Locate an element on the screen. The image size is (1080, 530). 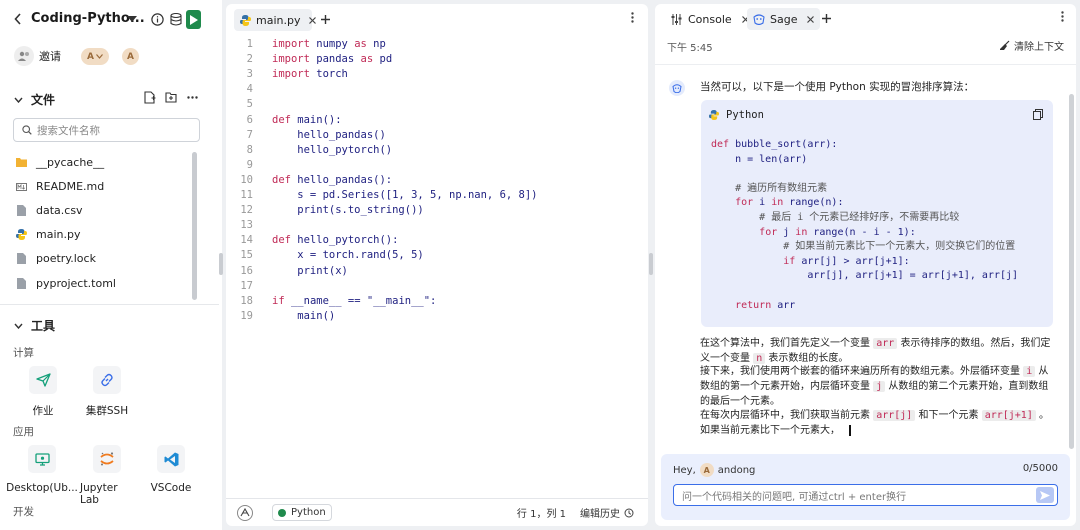
file-item-pycache: __pycache__ is located at coordinates (60, 162).